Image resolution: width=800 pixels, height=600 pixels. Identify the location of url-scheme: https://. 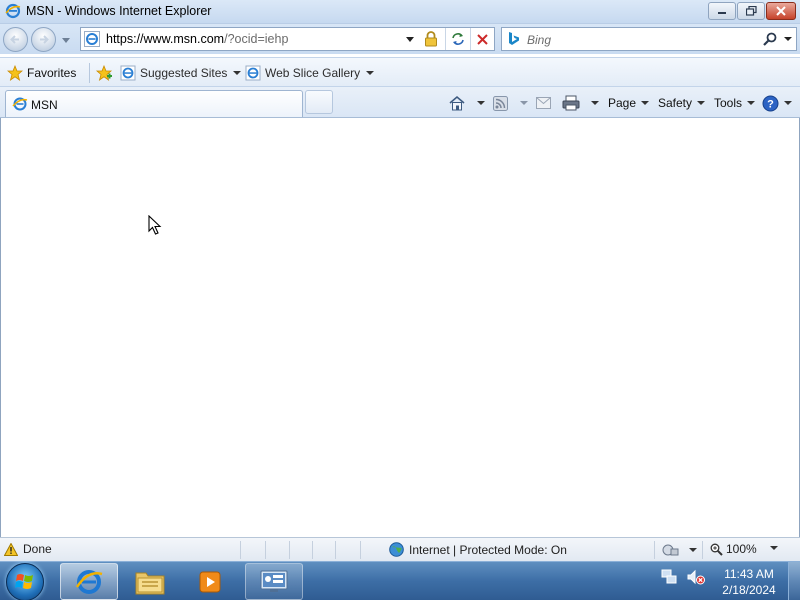
(125, 39).